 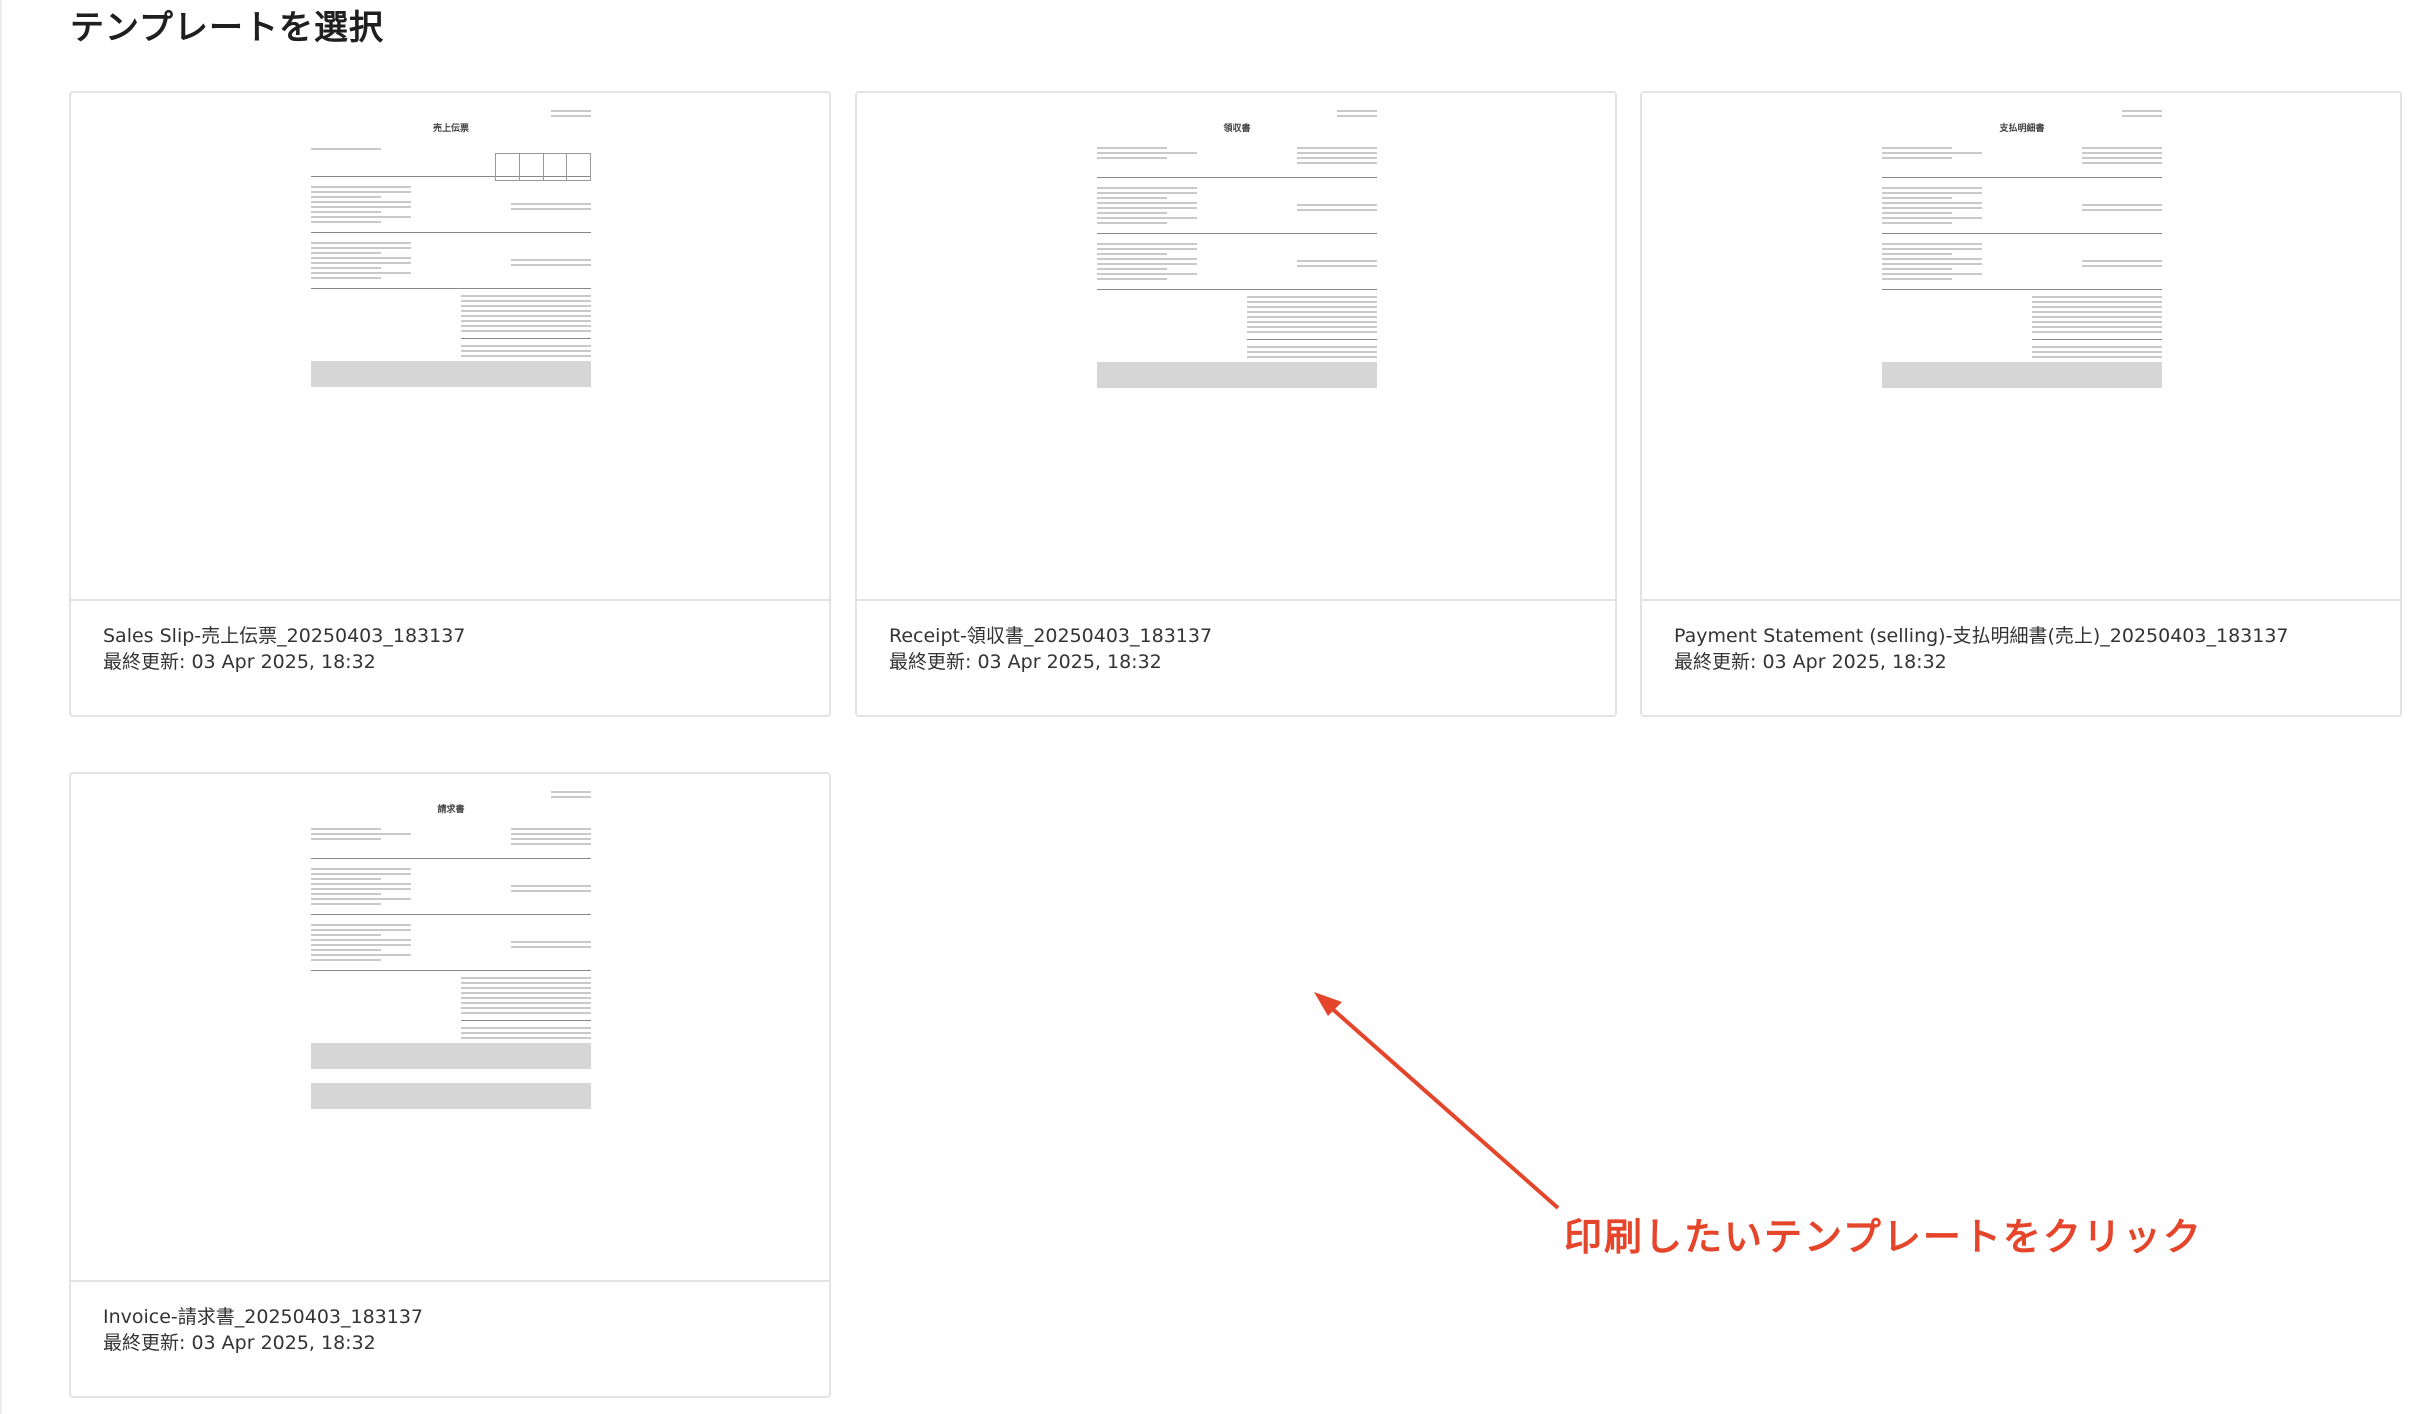 I want to click on document-thumbnail: 支払明細書, so click(x=2022, y=247).